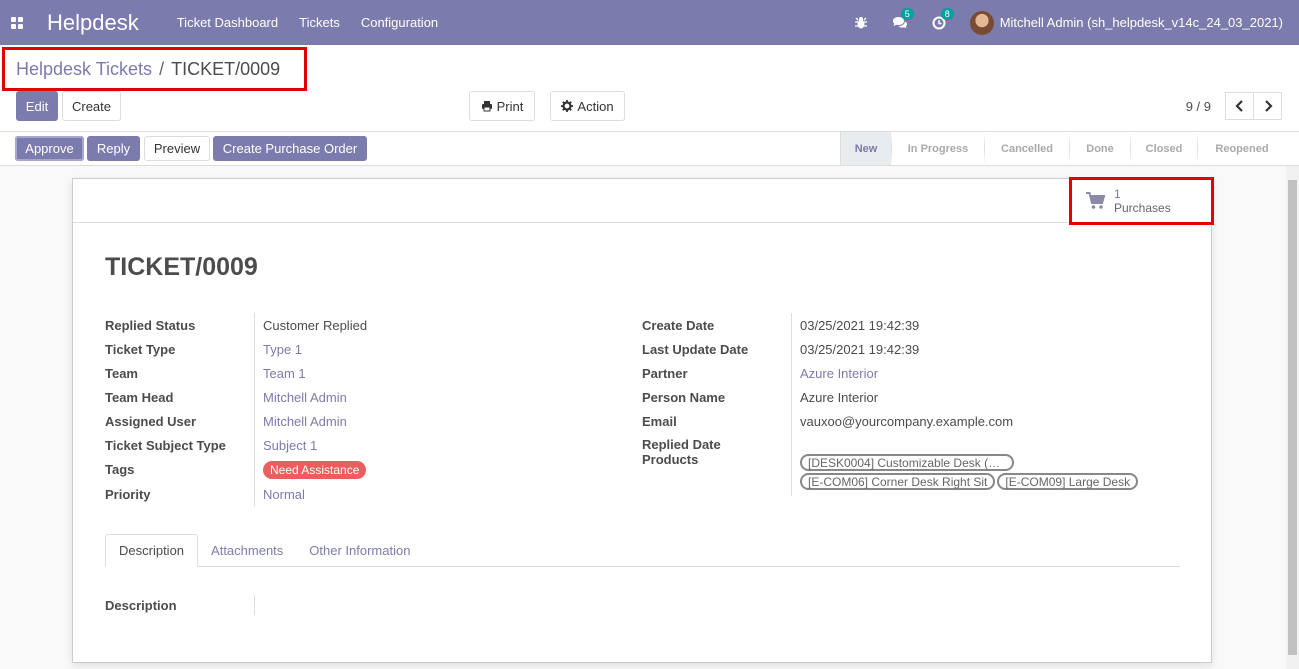 The width and height of the screenshot is (1299, 669). I want to click on field-label-description: Description, so click(180, 605).